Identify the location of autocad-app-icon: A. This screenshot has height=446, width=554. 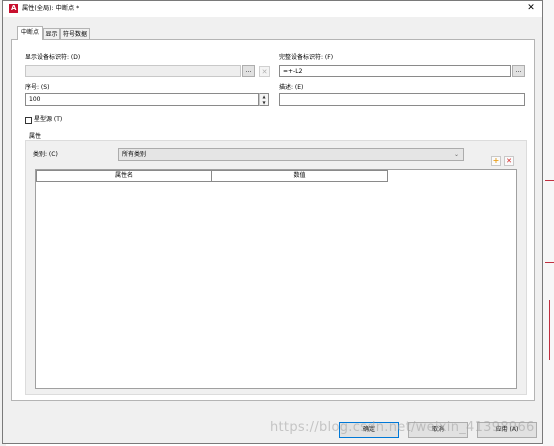
(13, 8).